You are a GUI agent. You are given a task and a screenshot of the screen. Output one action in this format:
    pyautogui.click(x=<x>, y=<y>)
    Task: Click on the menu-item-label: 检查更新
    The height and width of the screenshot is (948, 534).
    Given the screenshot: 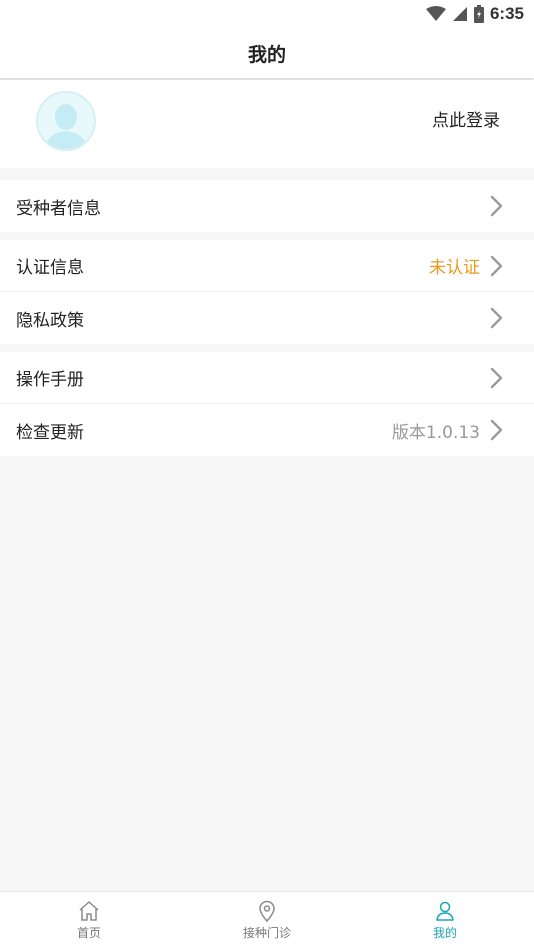 What is the action you would take?
    pyautogui.click(x=50, y=432)
    